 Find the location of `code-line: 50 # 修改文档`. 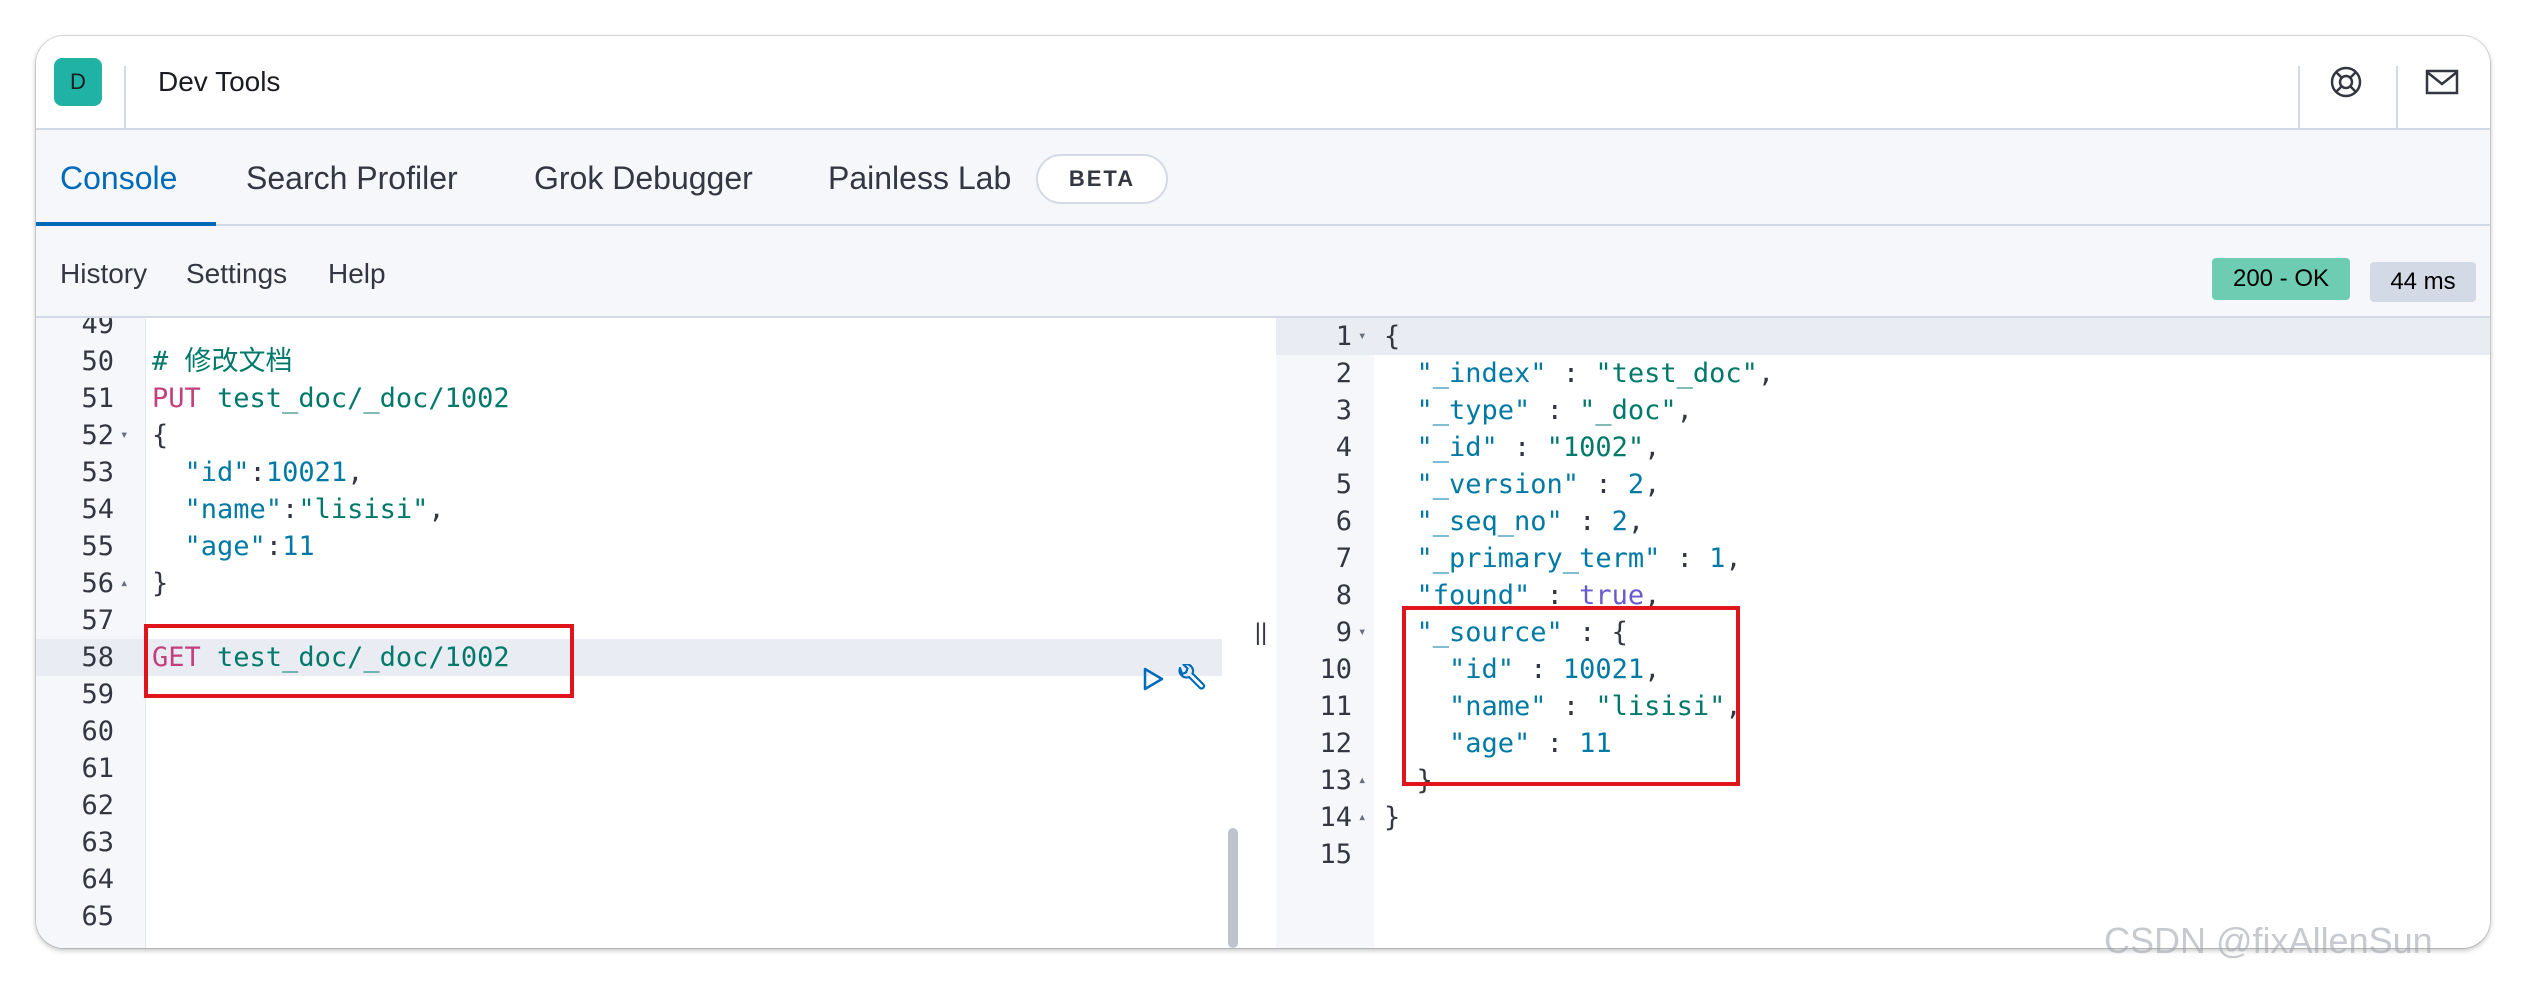

code-line: 50 # 修改文档 is located at coordinates (641, 361).